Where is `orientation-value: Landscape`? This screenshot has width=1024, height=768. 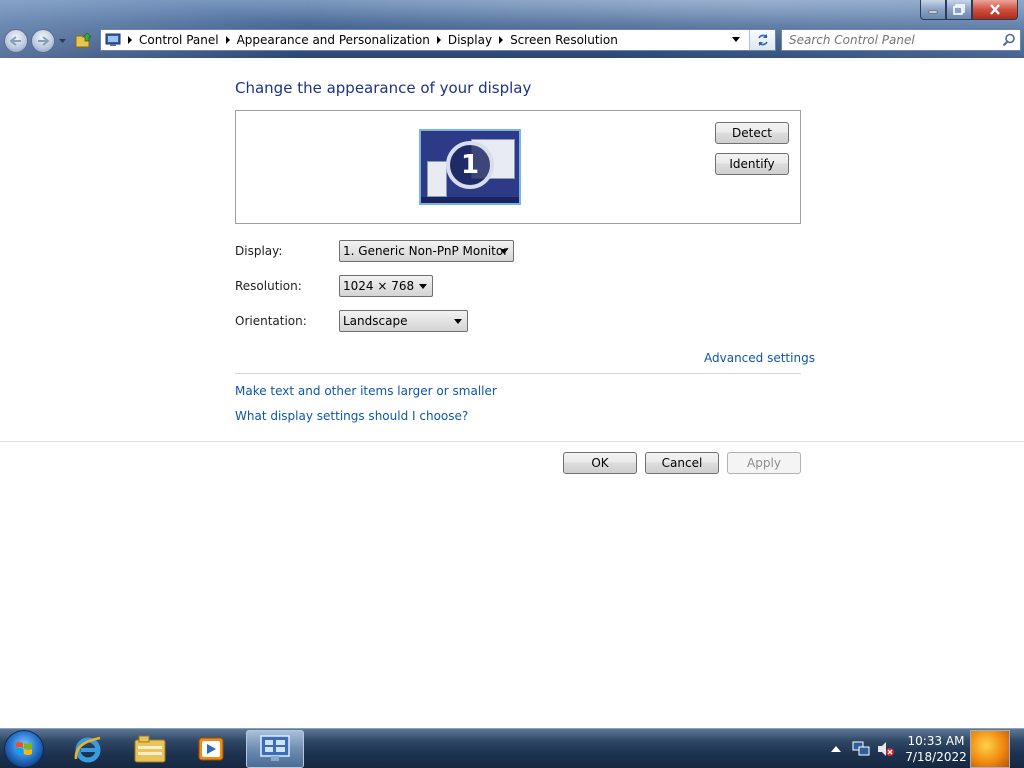 orientation-value: Landscape is located at coordinates (375, 321).